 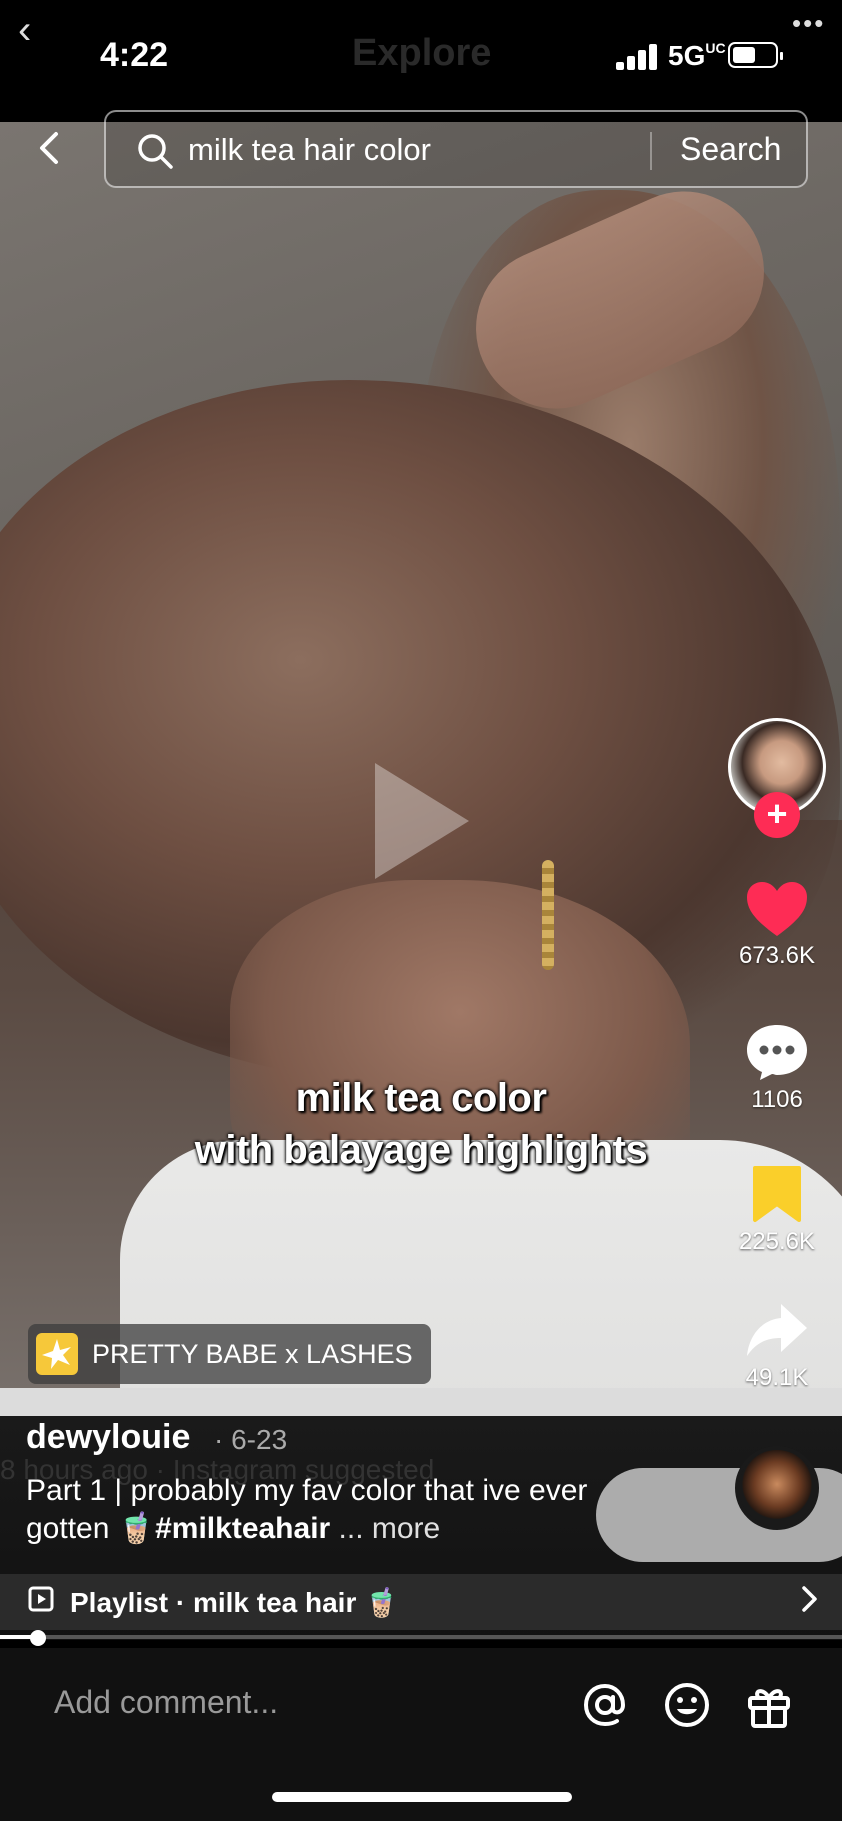 I want to click on status-bar: ‹ 4:22 Explore ••• 5GUC, so click(x=421, y=61).